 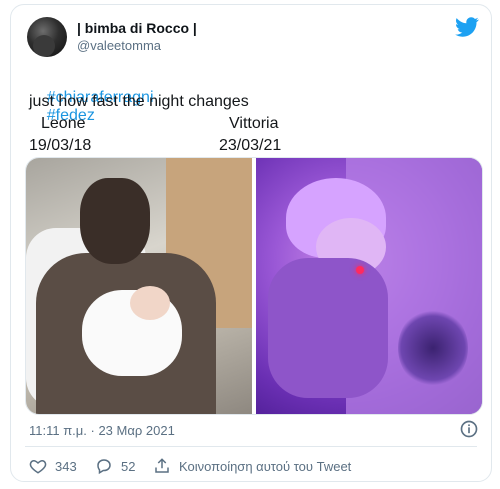 I want to click on share-label: Κοινοποίηση αυτού του Tweet, so click(x=265, y=466).